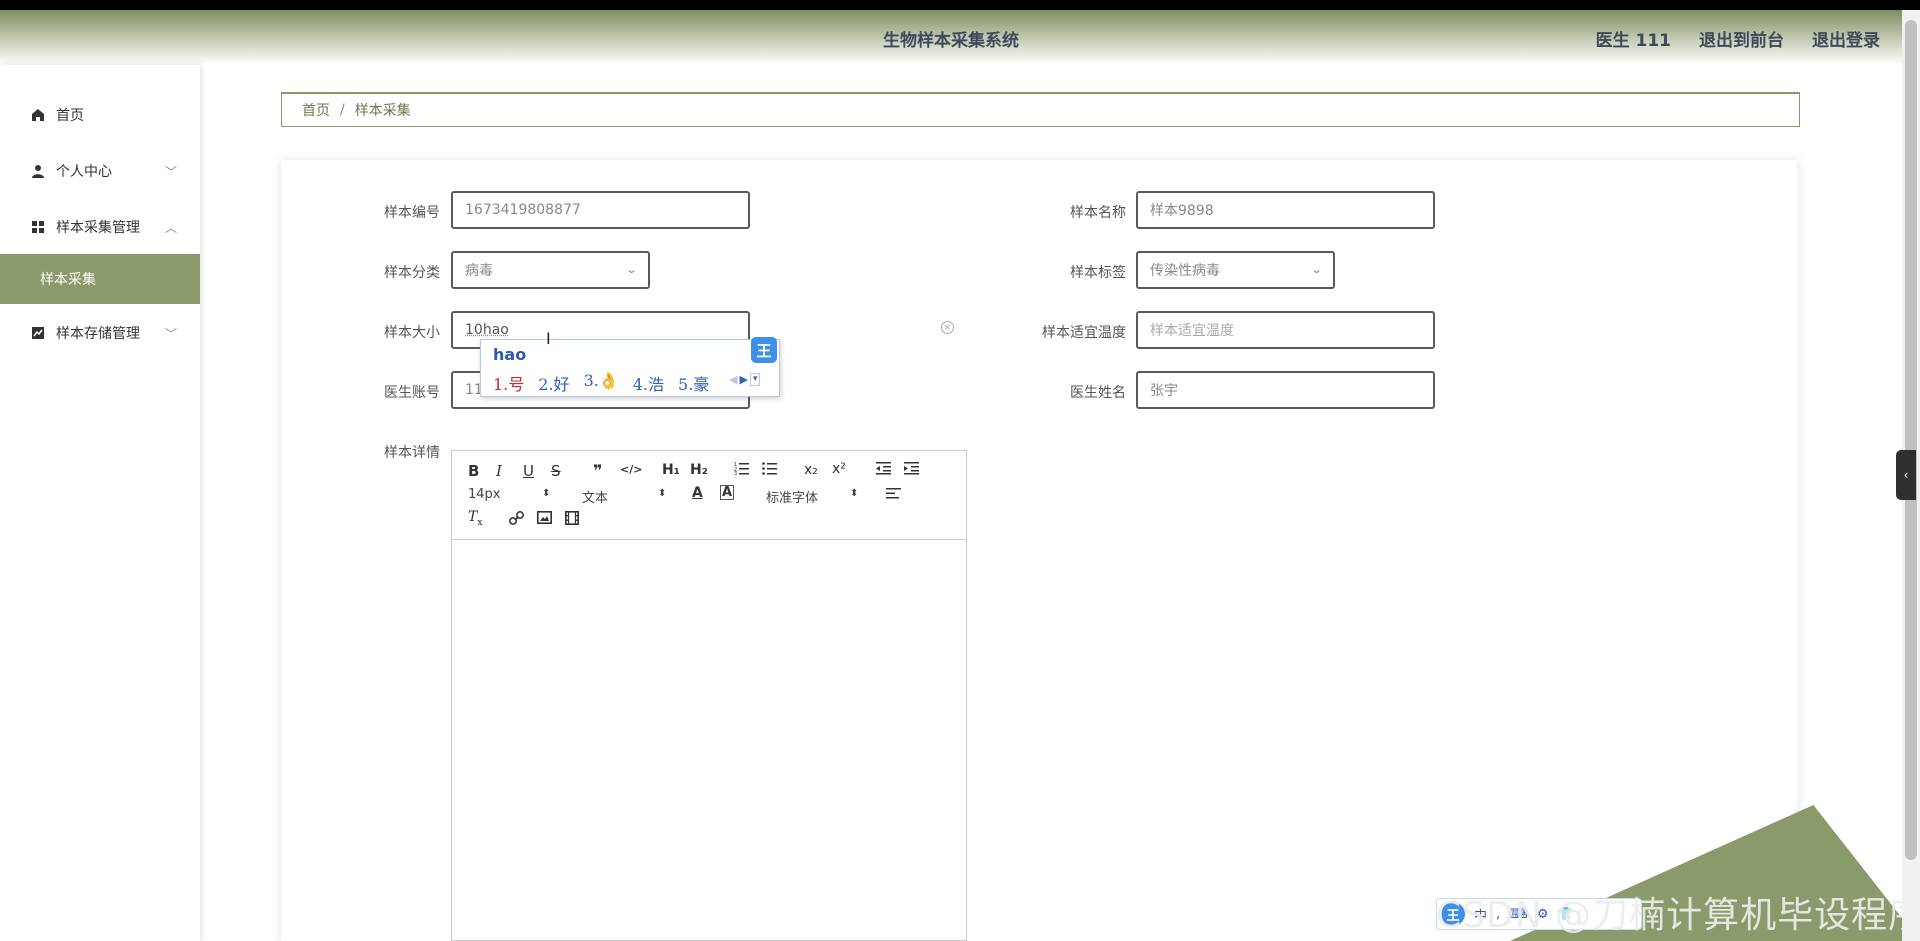 This screenshot has height=941, width=1920. I want to click on blockquote-button: ❞, so click(597, 470).